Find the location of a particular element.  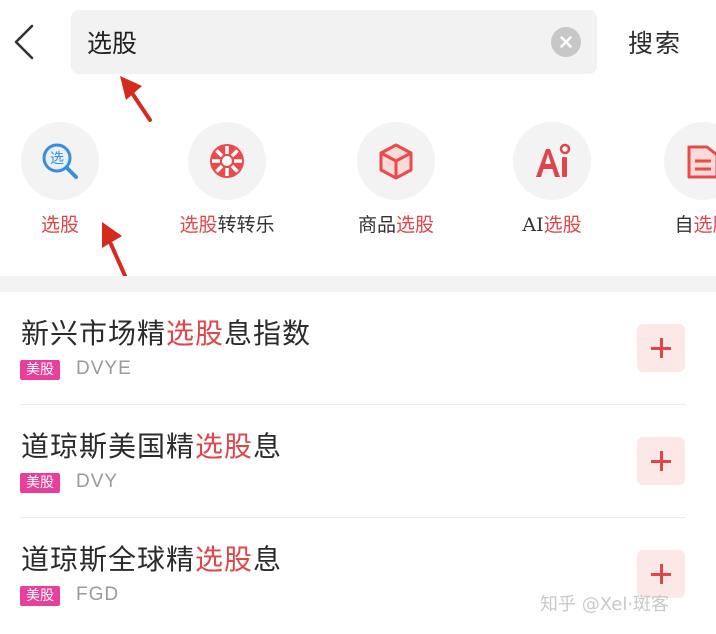

search-box is located at coordinates (334, 42).